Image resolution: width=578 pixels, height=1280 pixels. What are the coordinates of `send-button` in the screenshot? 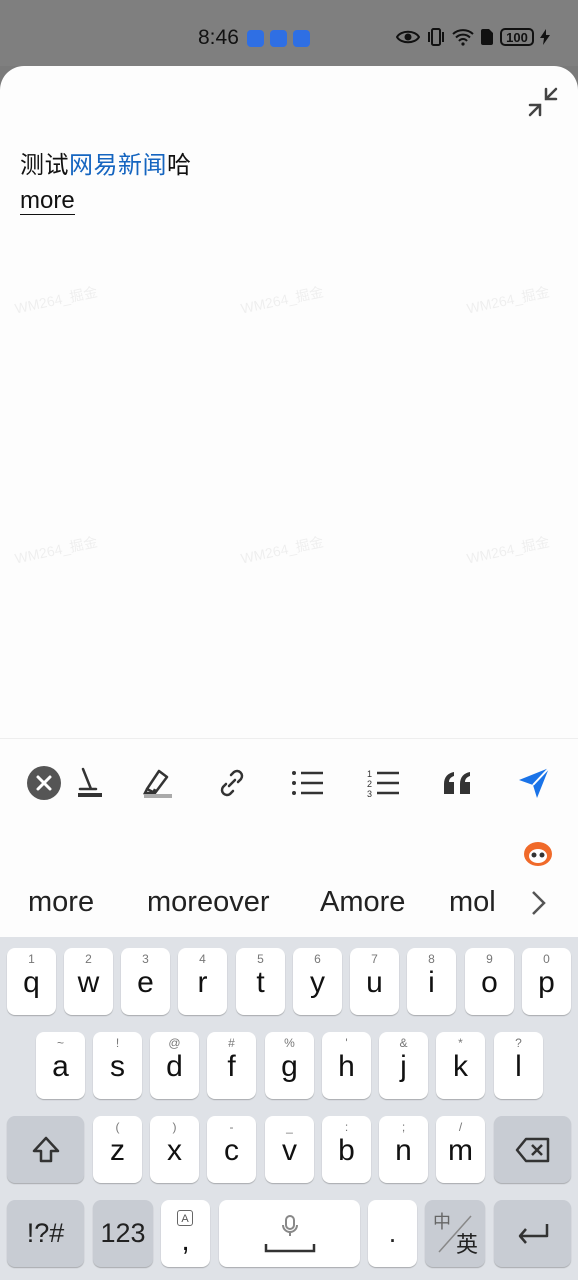 It's located at (534, 783).